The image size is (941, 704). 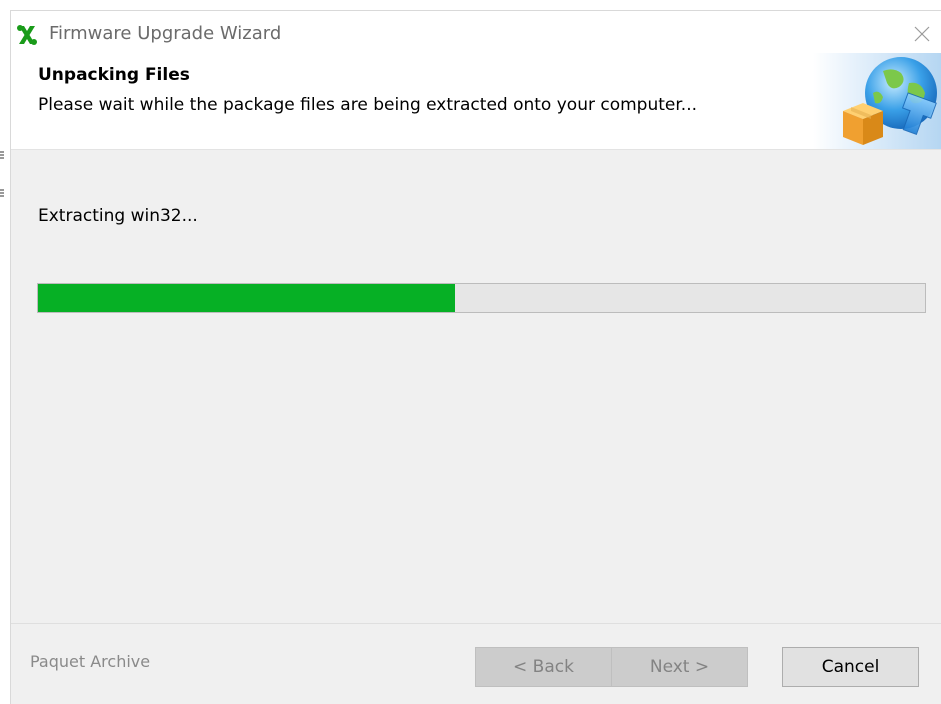 What do you see at coordinates (165, 33) in the screenshot?
I see `window-title: Firmware Upgrade Wizard` at bounding box center [165, 33].